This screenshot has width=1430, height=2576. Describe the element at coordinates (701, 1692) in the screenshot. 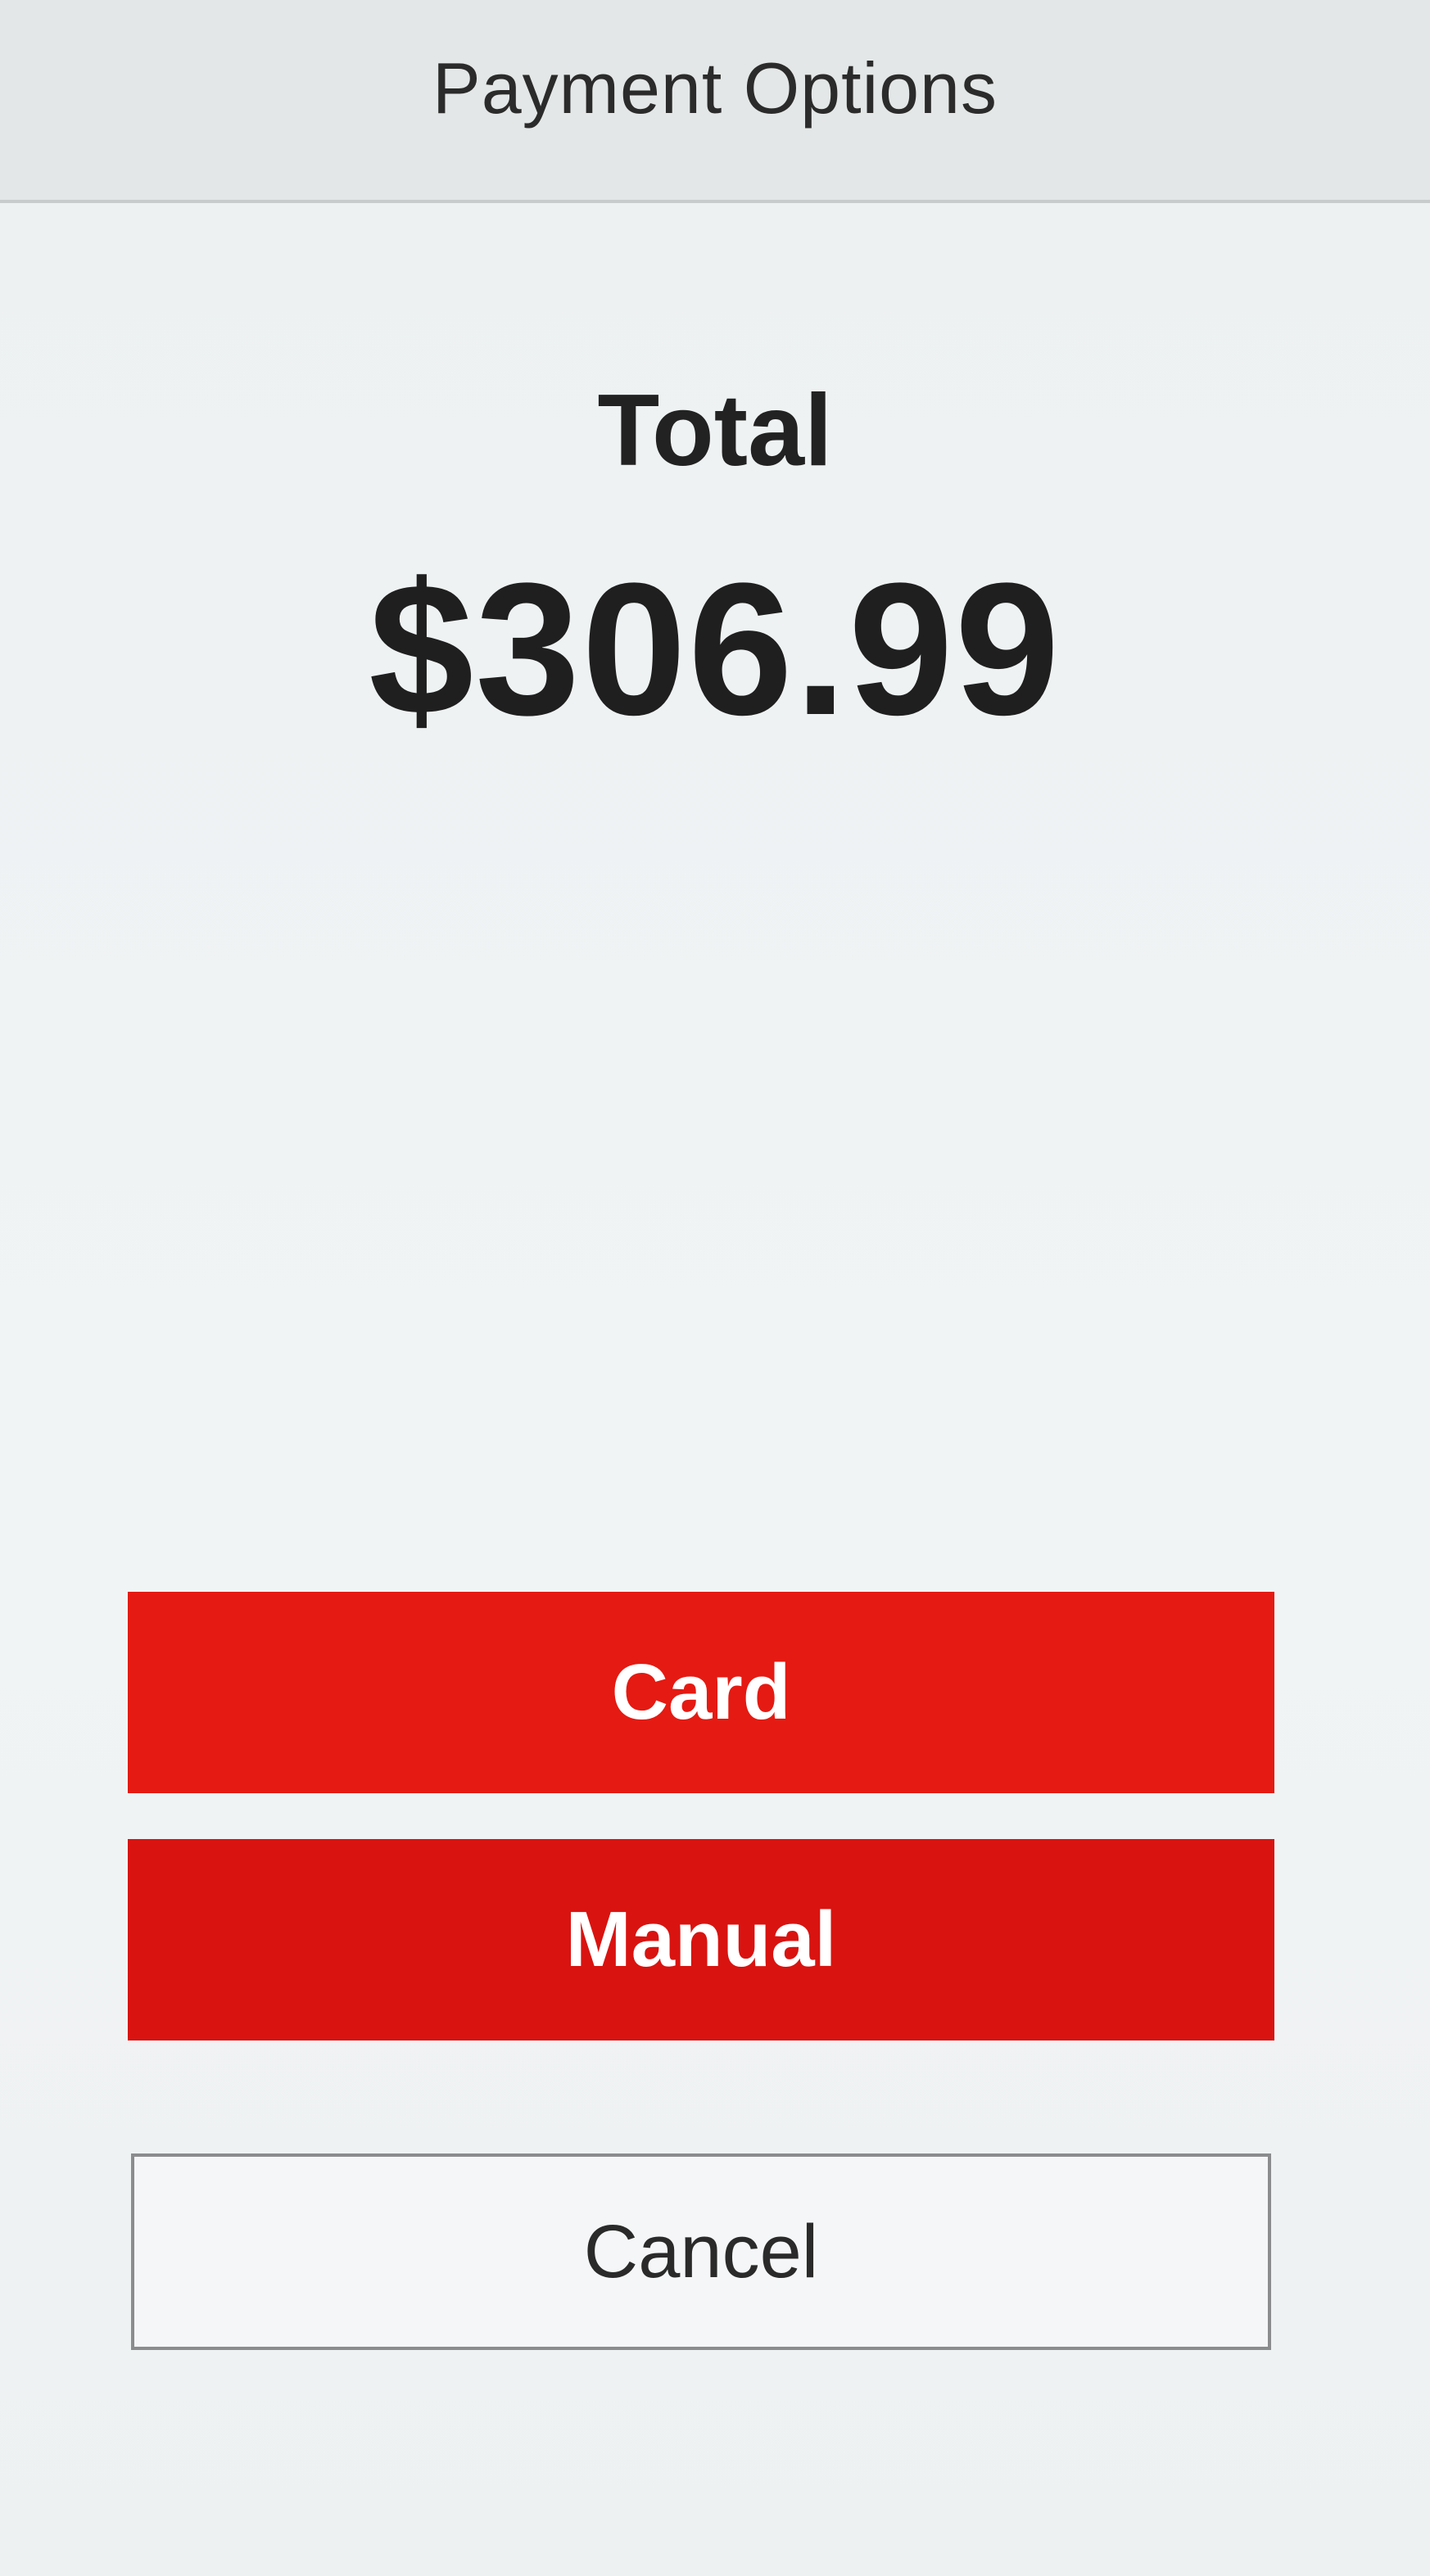

I see `card-button: Card` at that location.